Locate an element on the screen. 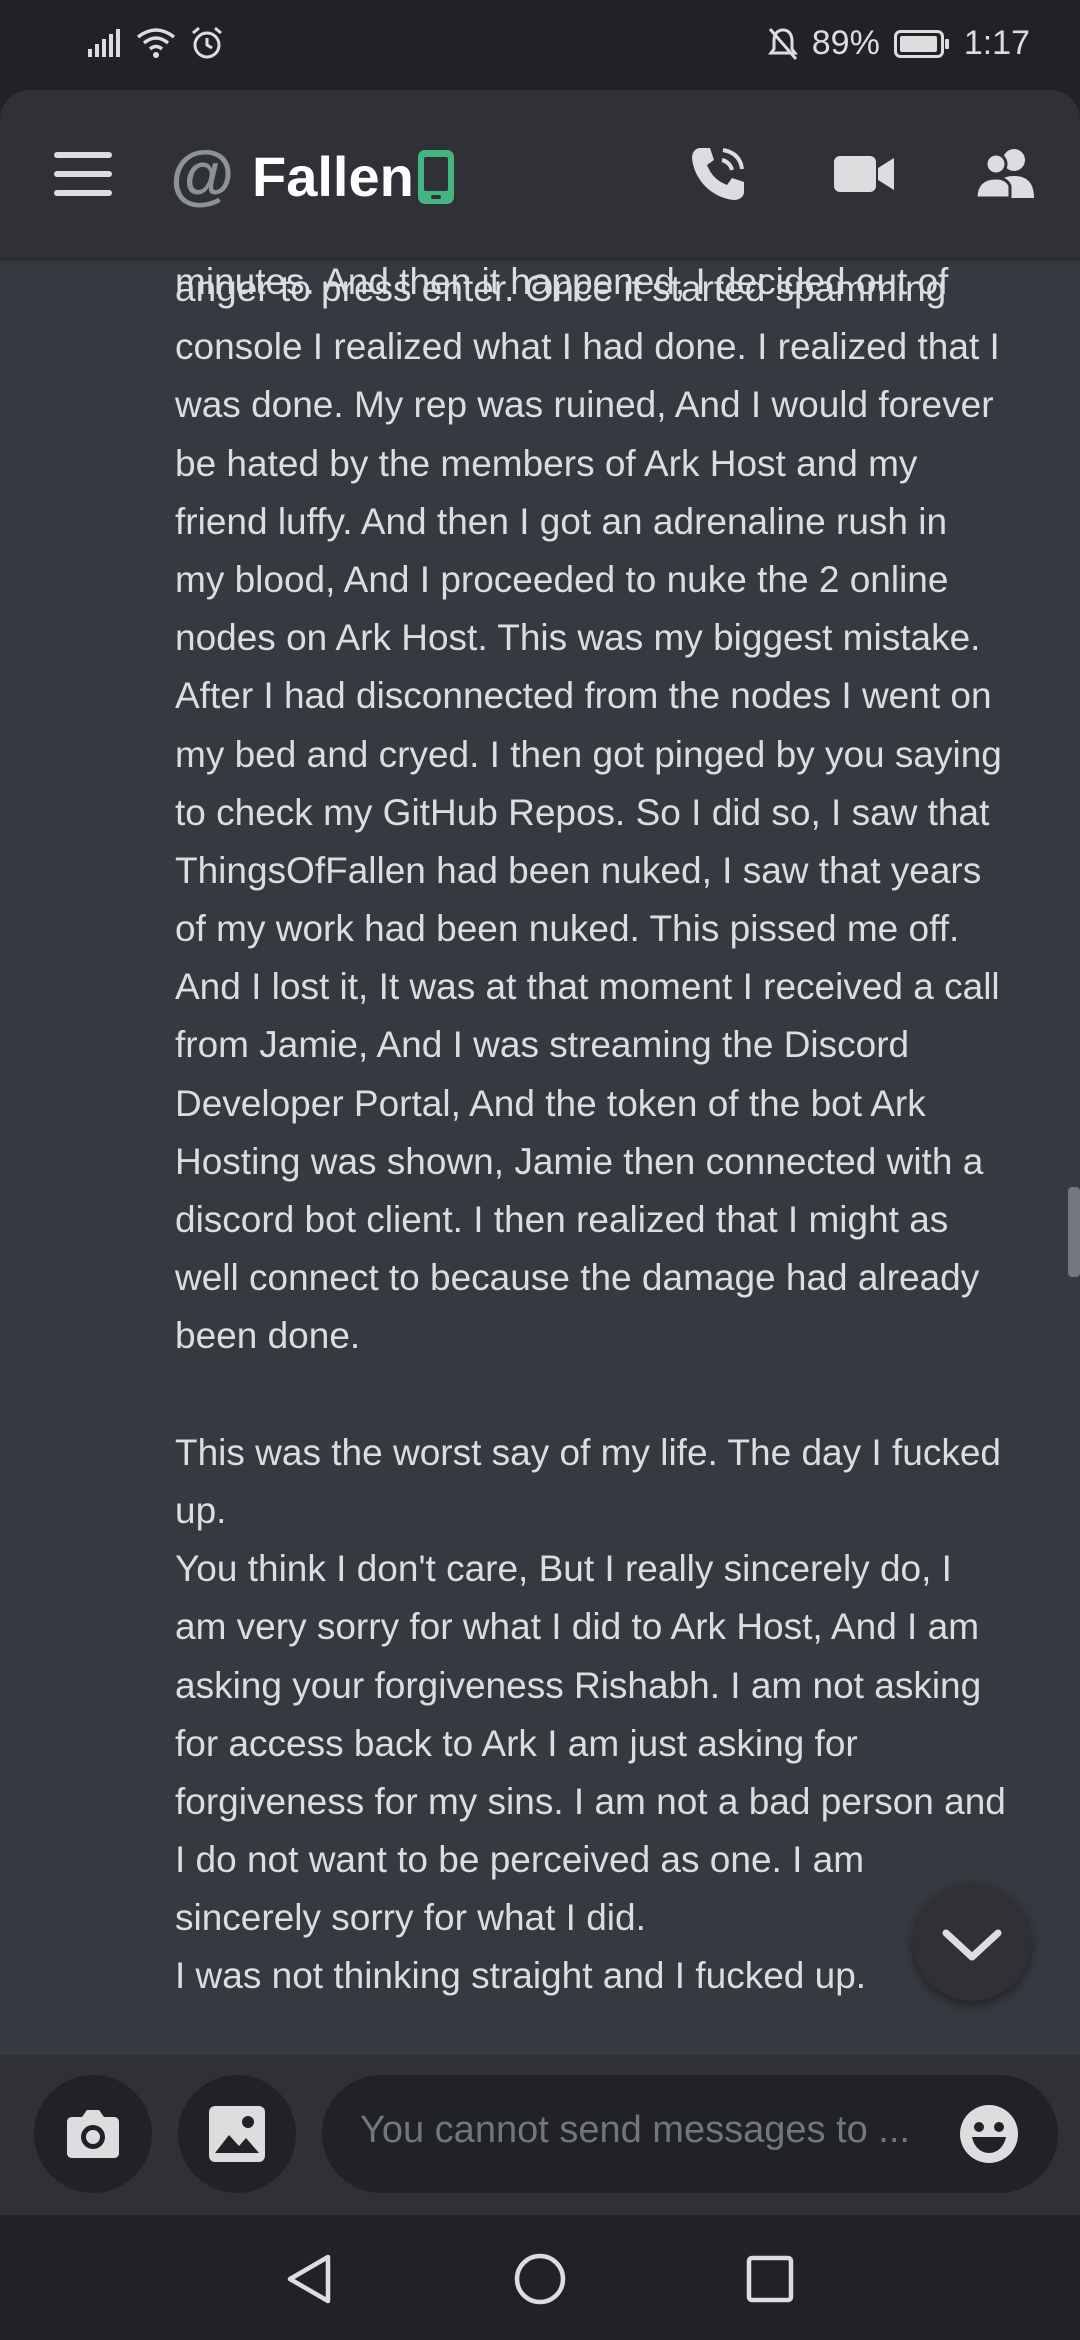 This screenshot has width=1080, height=2340. jump-to-present-button is located at coordinates (972, 1942).